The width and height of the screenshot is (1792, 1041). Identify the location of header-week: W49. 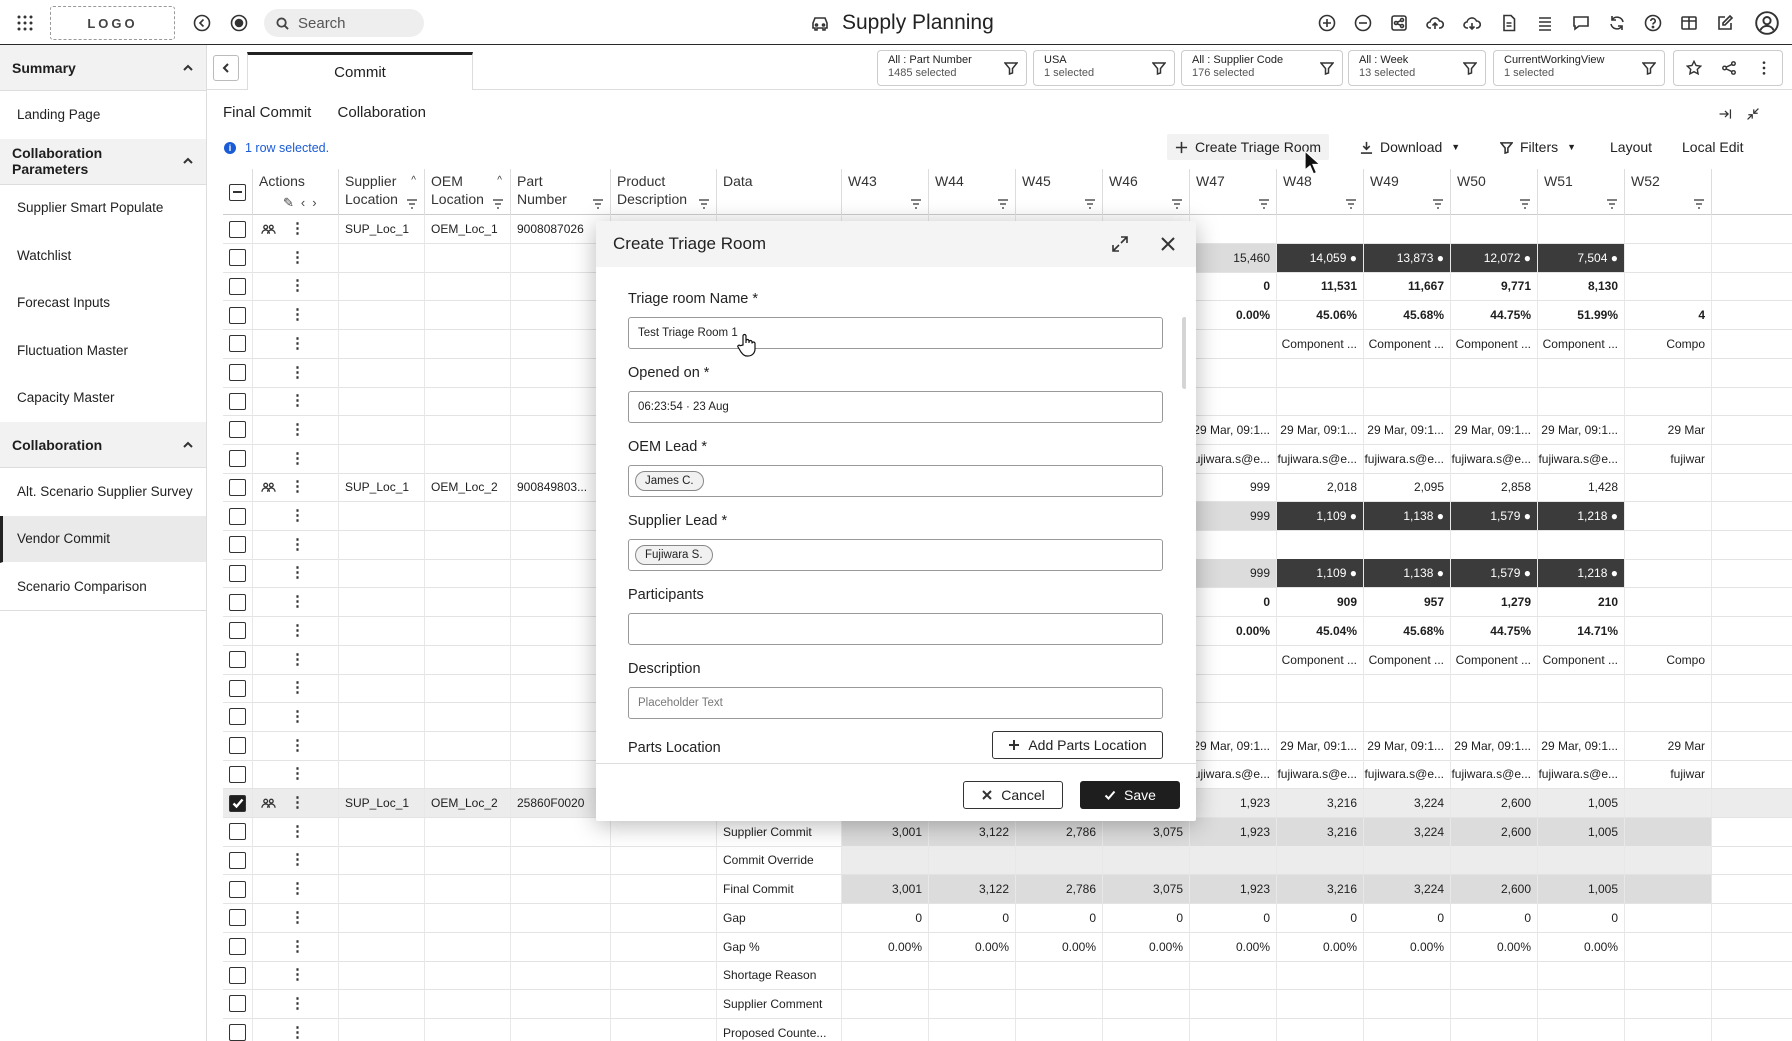
(1407, 192).